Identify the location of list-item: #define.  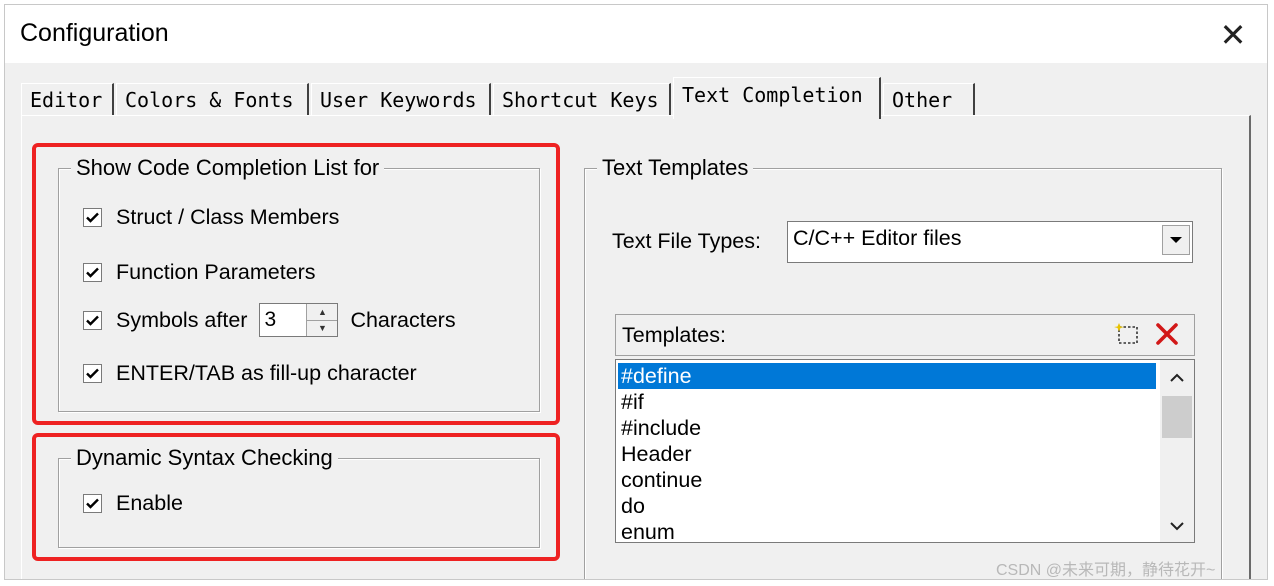
(887, 376).